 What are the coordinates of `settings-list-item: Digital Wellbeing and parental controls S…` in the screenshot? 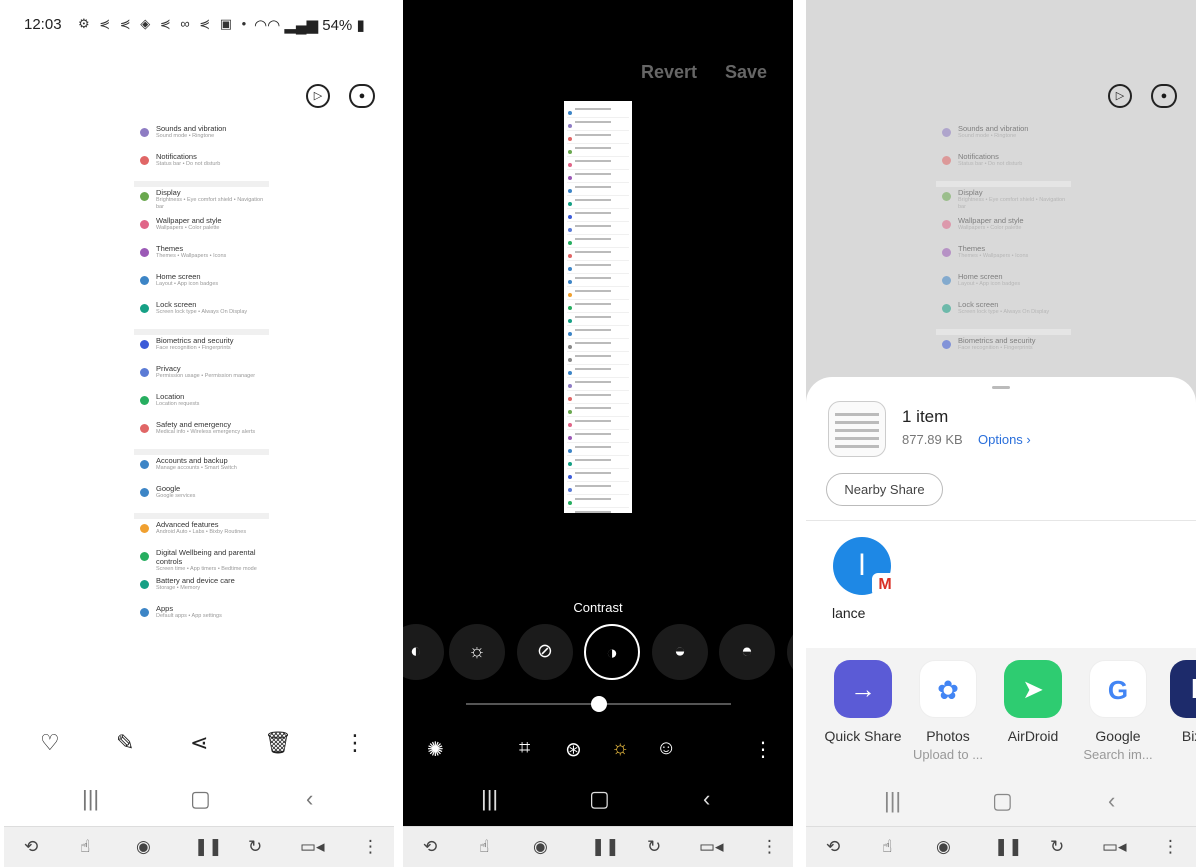 It's located at (201, 562).